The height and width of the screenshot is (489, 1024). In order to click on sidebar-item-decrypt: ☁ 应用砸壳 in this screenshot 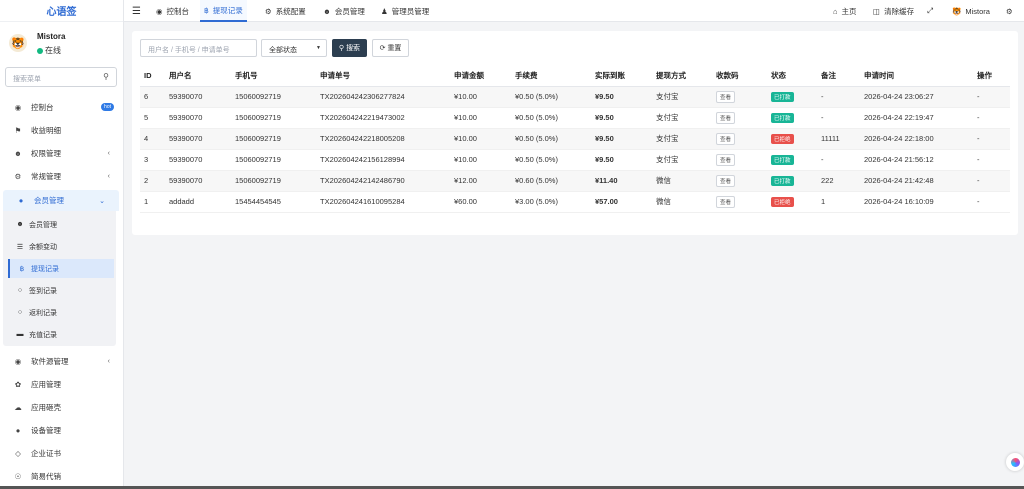, I will do `click(62, 407)`.